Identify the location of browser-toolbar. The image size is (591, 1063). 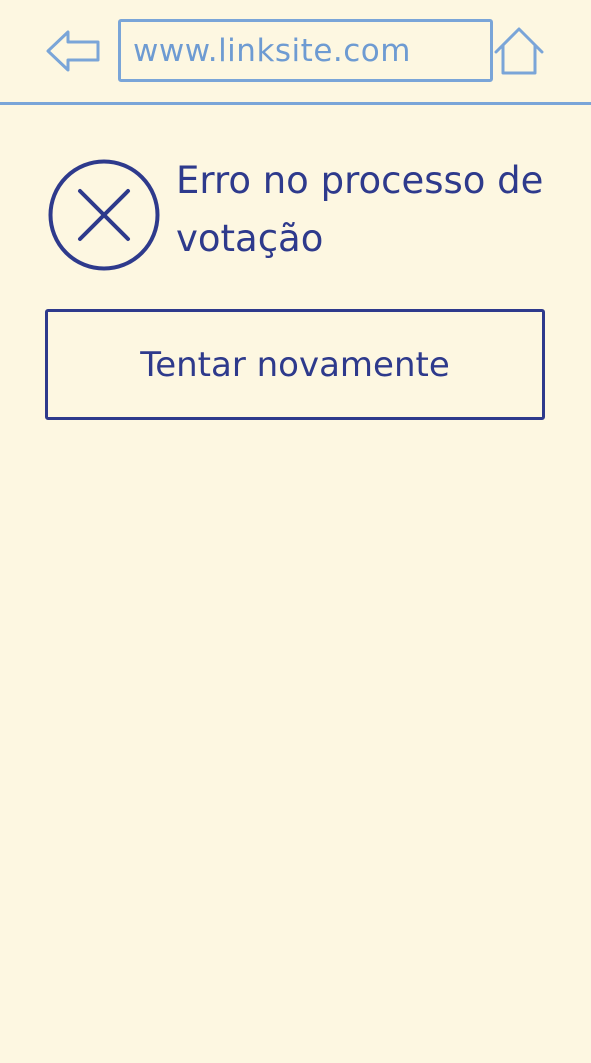
(295, 52).